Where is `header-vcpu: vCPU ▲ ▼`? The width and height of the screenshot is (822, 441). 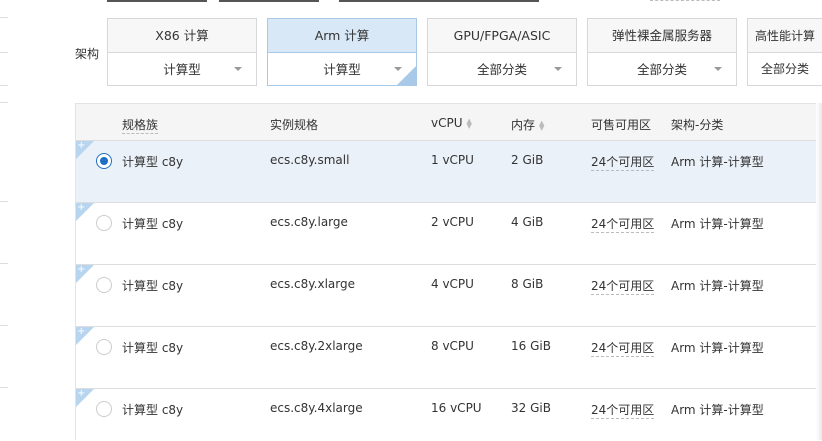
header-vcpu: vCPU ▲ ▼ is located at coordinates (451, 123).